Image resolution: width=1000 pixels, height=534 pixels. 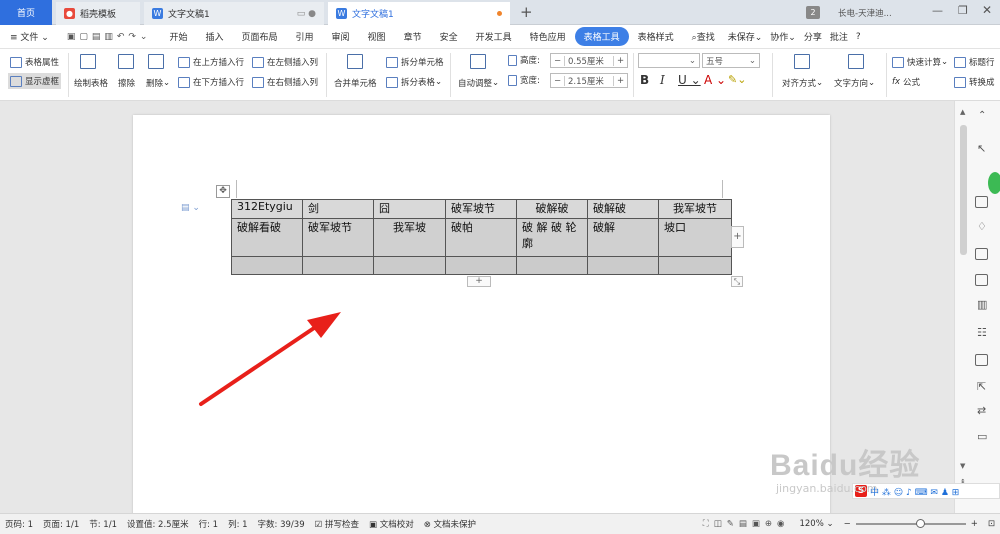 I want to click on height-value: 0.55厘米, so click(x=589, y=61).